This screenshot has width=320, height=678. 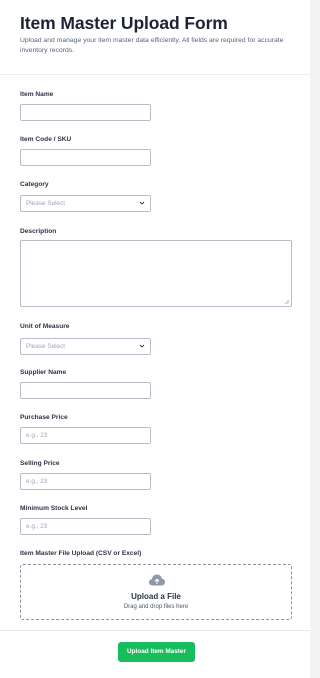 I want to click on file-upload-dropzone: Upload a File Drag and drop files here, so click(x=156, y=592).